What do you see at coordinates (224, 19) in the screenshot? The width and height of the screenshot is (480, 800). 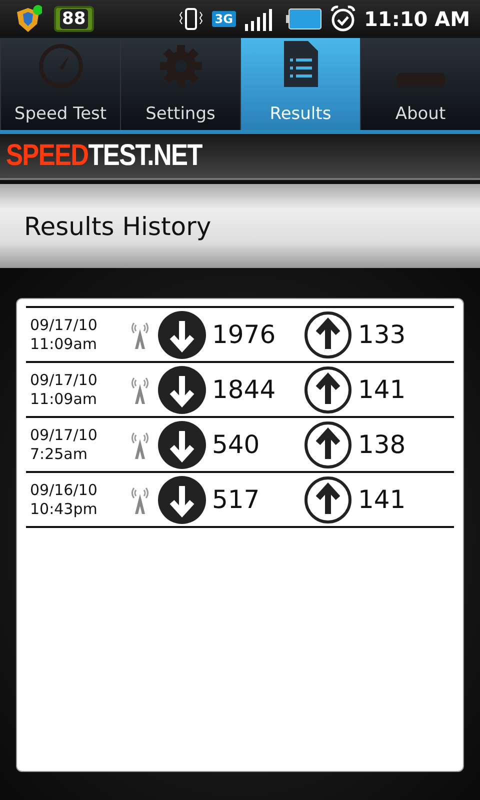 I see `network-type-indicator: 3G` at bounding box center [224, 19].